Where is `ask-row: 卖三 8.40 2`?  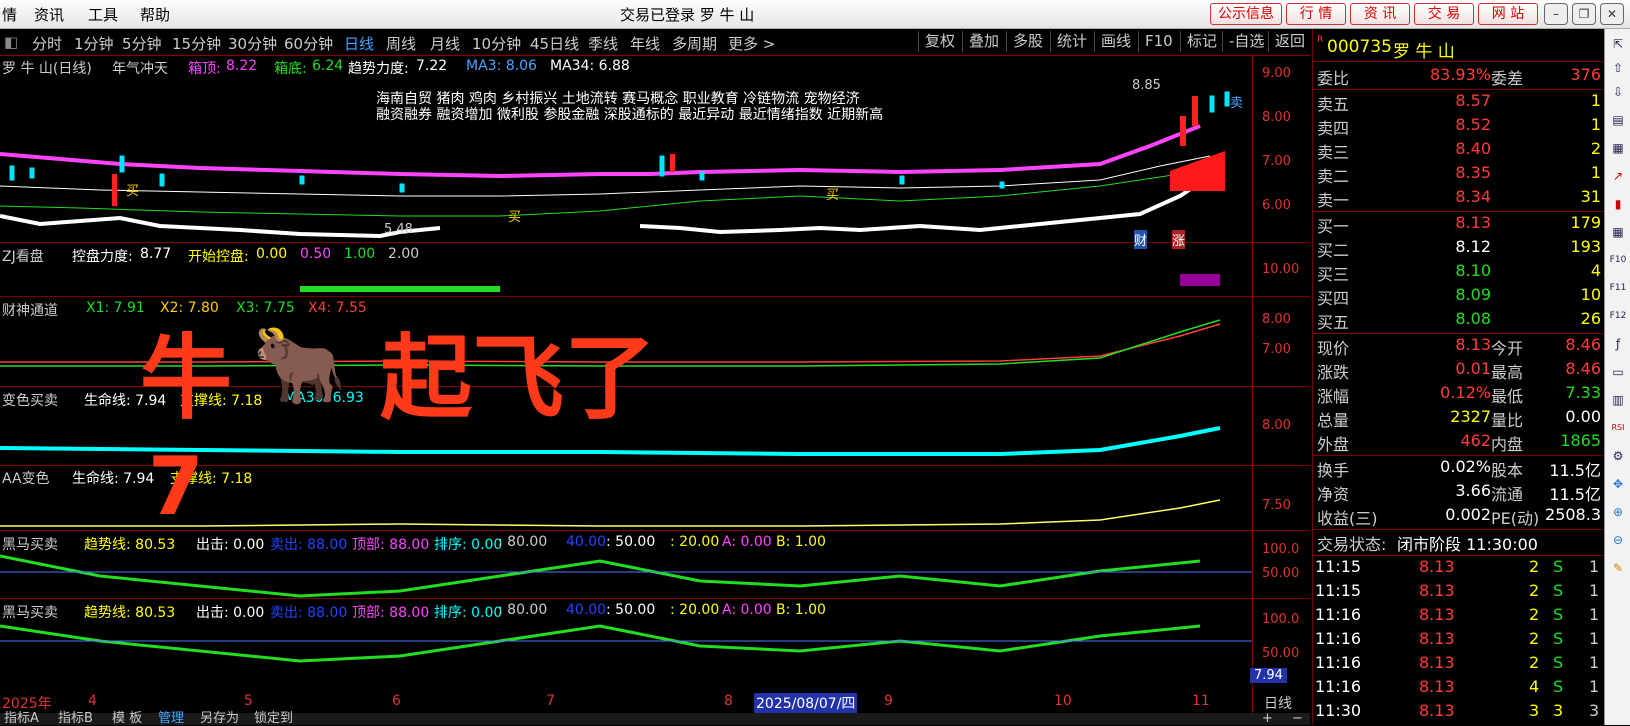 ask-row: 卖三 8.40 2 is located at coordinates (1458, 151).